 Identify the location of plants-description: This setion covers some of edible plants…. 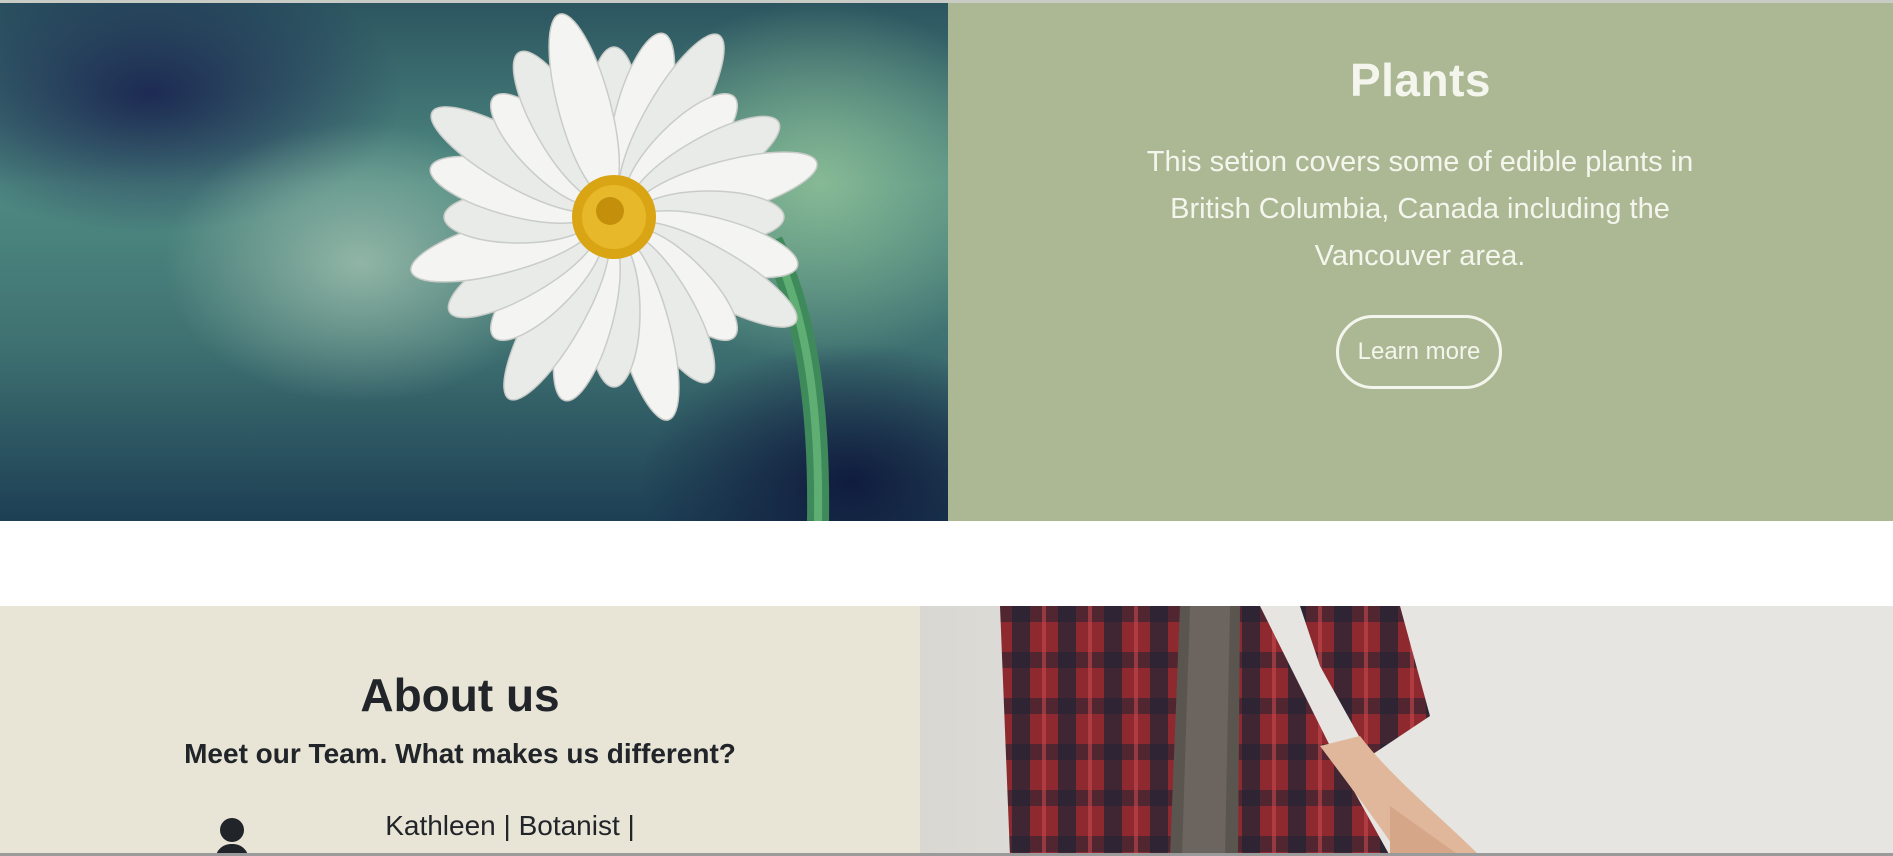
(1420, 209).